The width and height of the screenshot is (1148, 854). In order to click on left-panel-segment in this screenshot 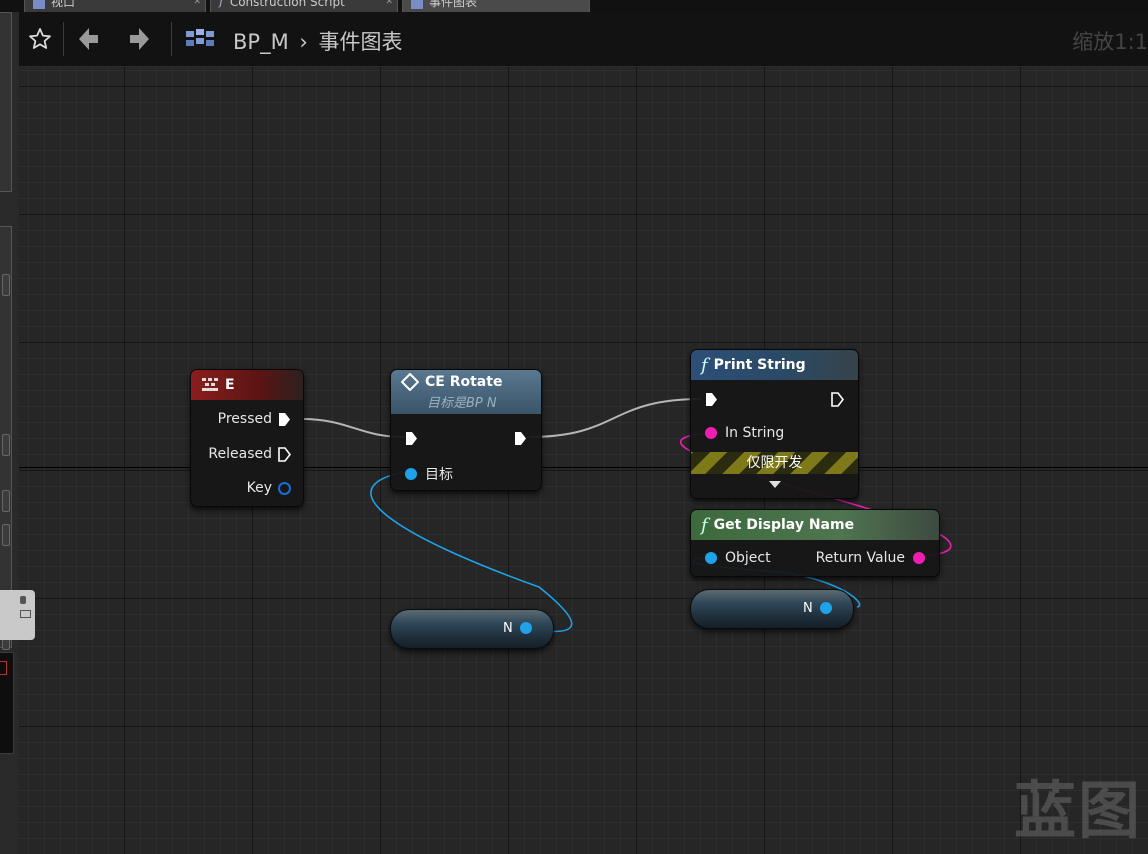, I will do `click(6, 102)`.